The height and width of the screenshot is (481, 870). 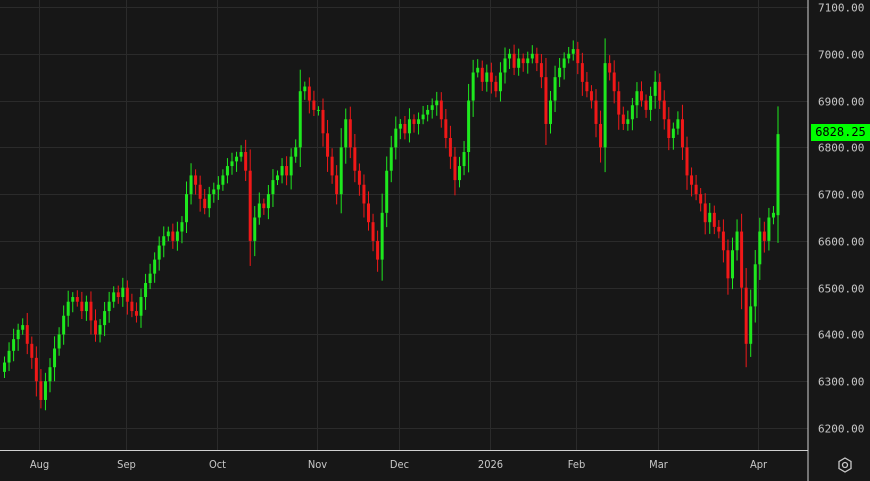 I want to click on gear-icon, so click(x=845, y=465).